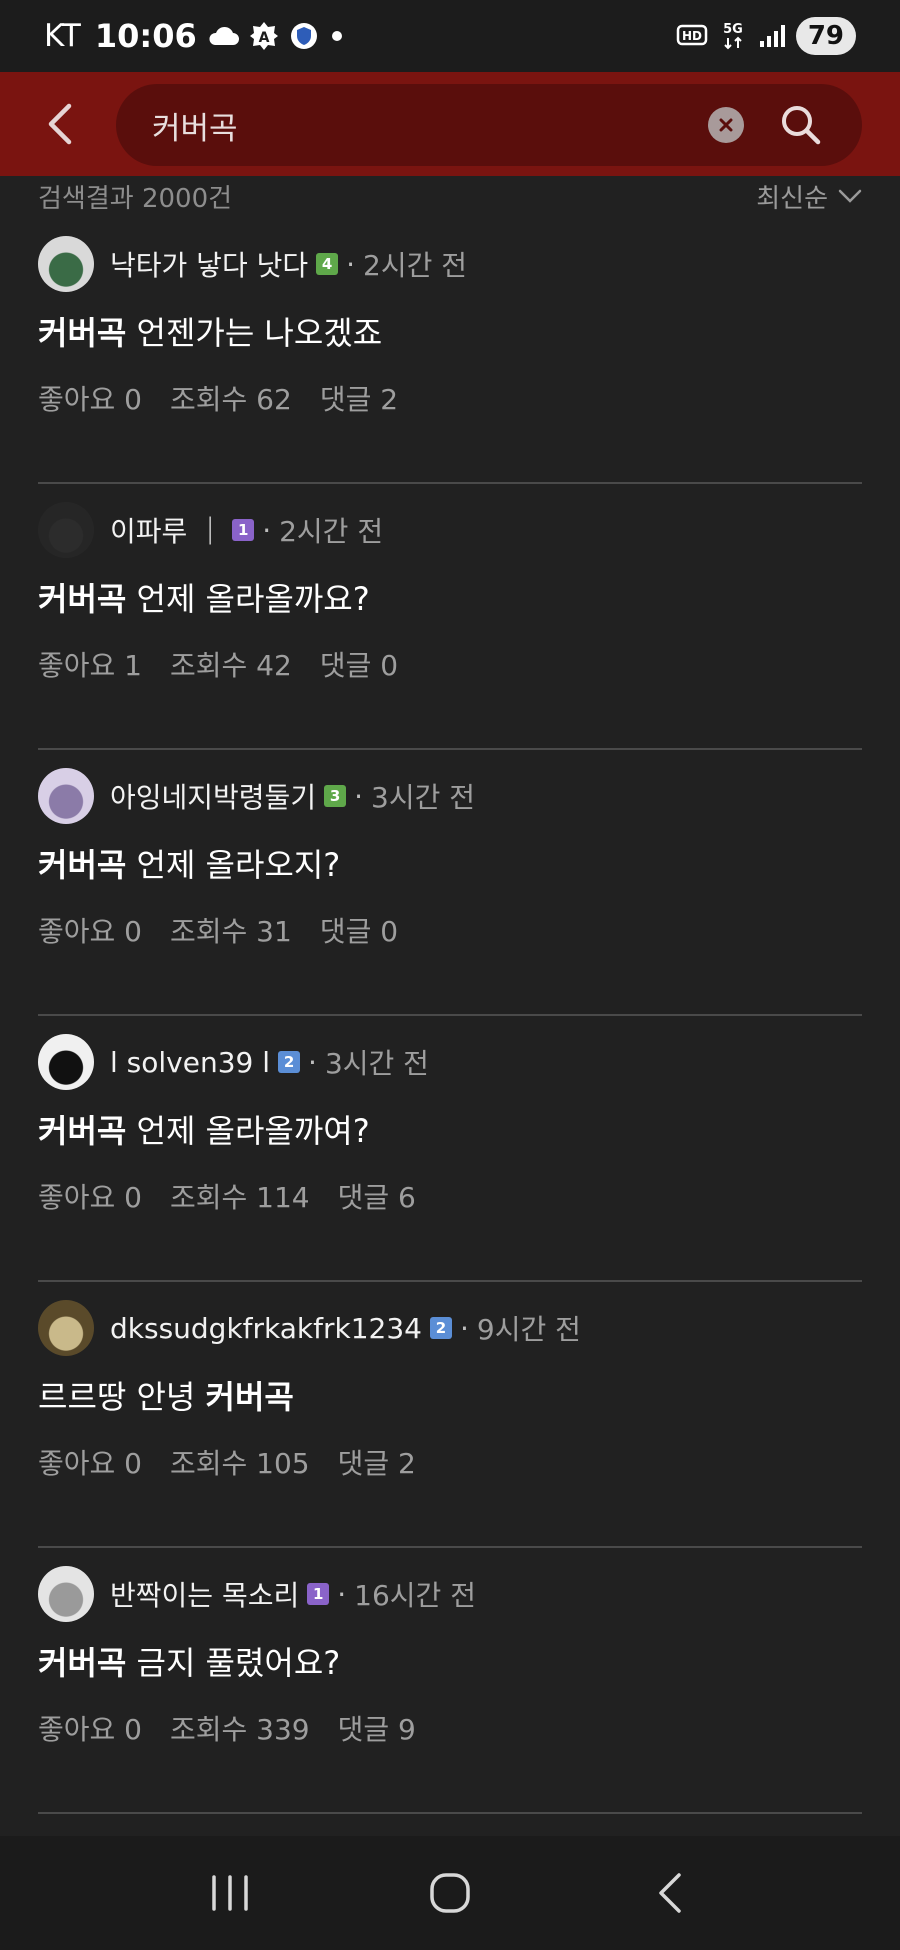 The height and width of the screenshot is (1950, 900). I want to click on status-bar: KT 10:06 A HD 5G 79, so click(450, 36).